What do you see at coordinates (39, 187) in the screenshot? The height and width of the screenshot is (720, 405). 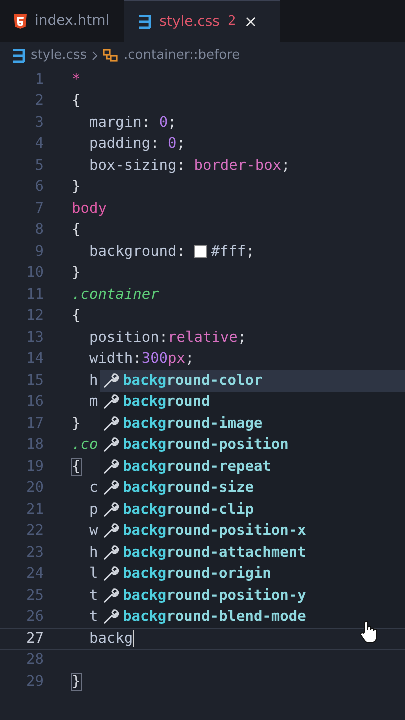 I see `line-number: 6` at bounding box center [39, 187].